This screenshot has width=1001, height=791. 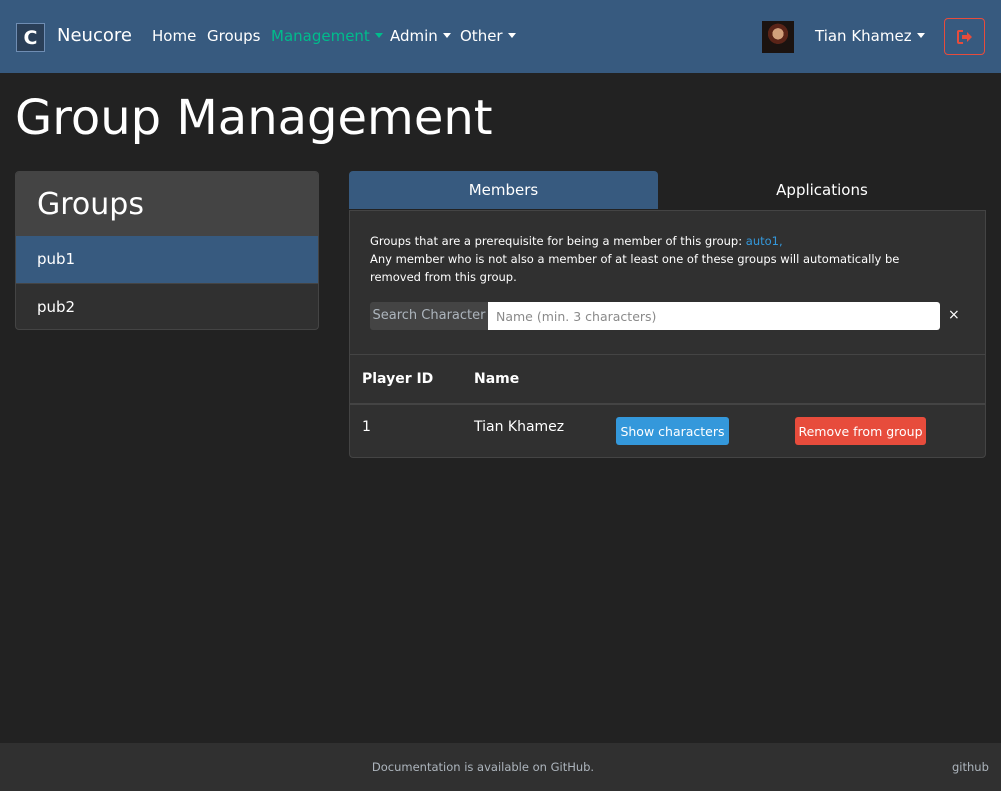 I want to click on page-title: Group Management, so click(x=254, y=118).